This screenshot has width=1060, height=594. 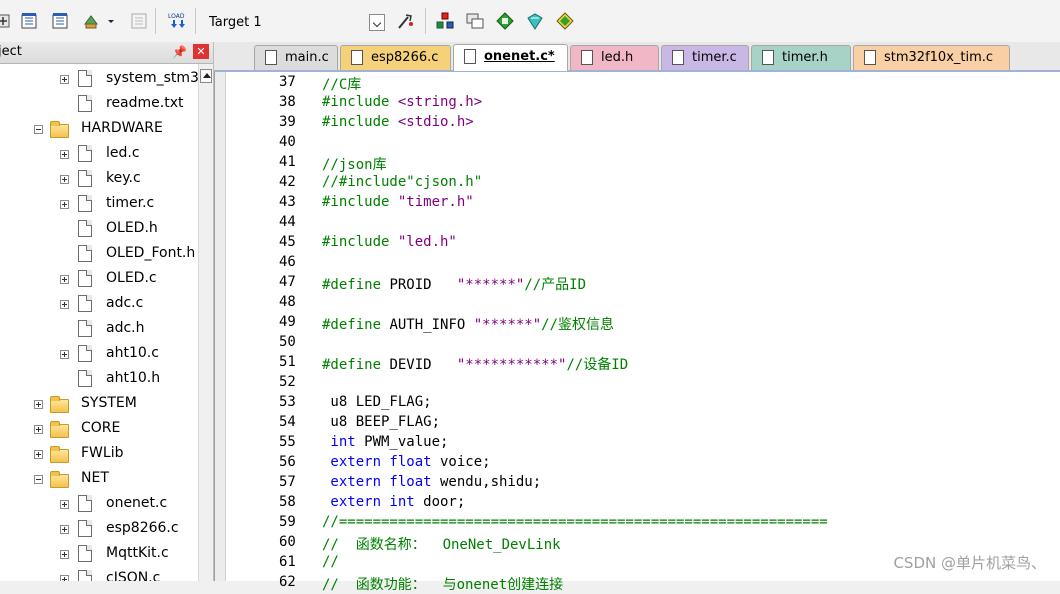 I want to click on tree-file: aht10.c, so click(x=99, y=354).